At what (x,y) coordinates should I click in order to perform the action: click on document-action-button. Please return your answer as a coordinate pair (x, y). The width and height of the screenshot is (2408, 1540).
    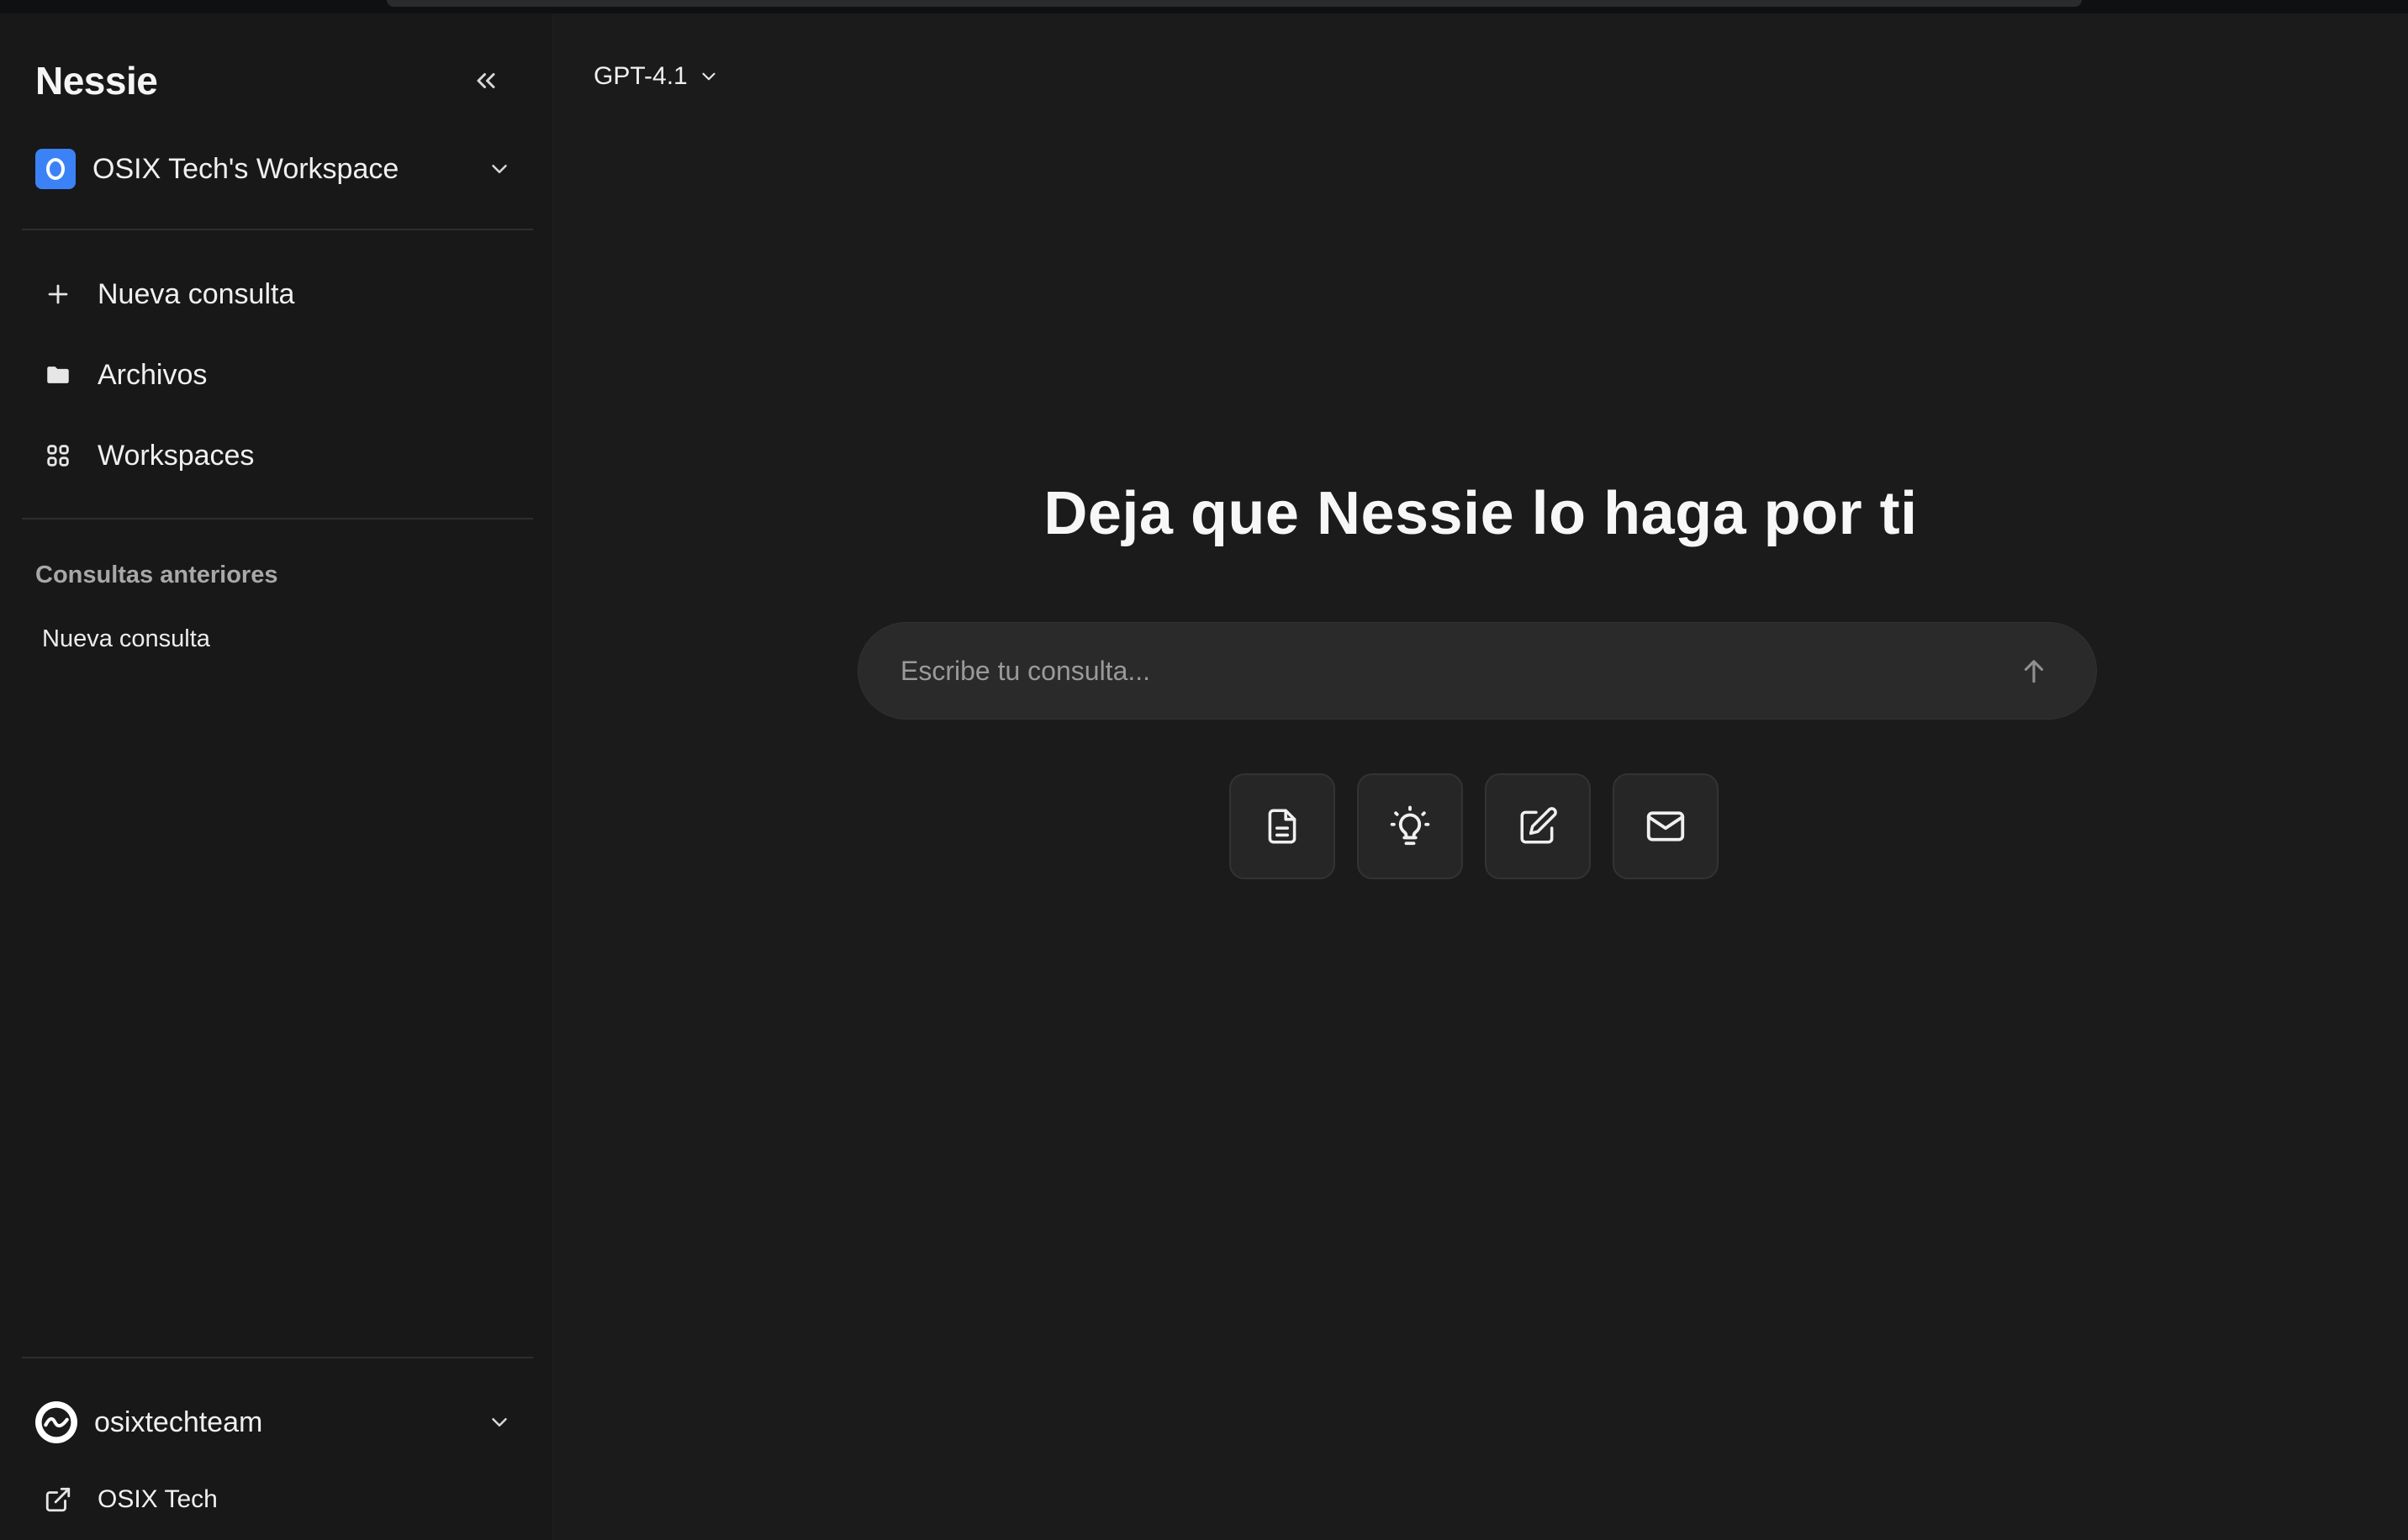
    Looking at the image, I should click on (1282, 826).